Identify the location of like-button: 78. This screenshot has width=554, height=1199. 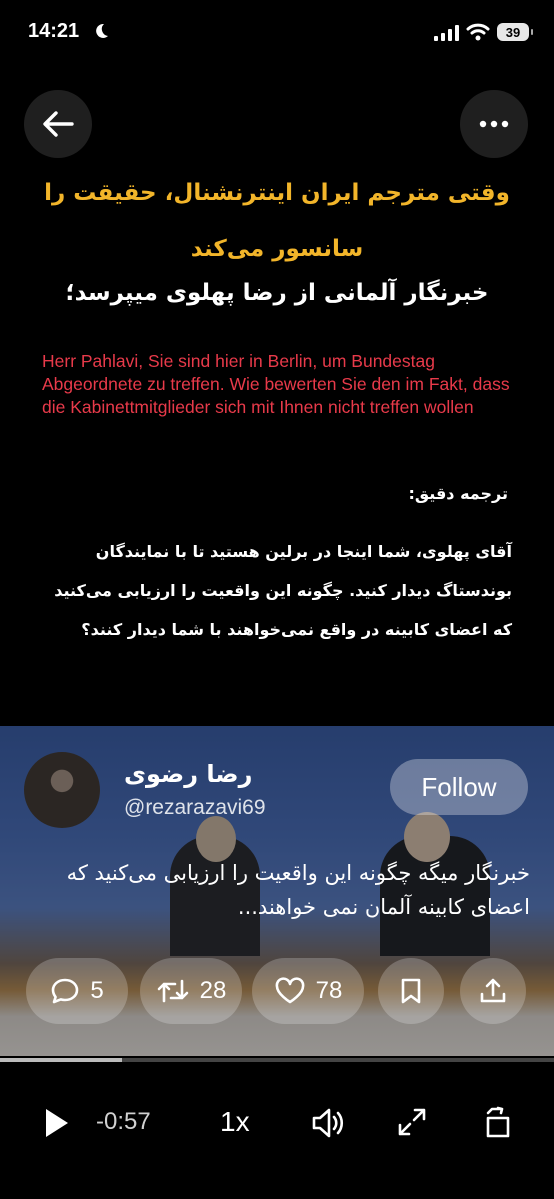
(308, 991).